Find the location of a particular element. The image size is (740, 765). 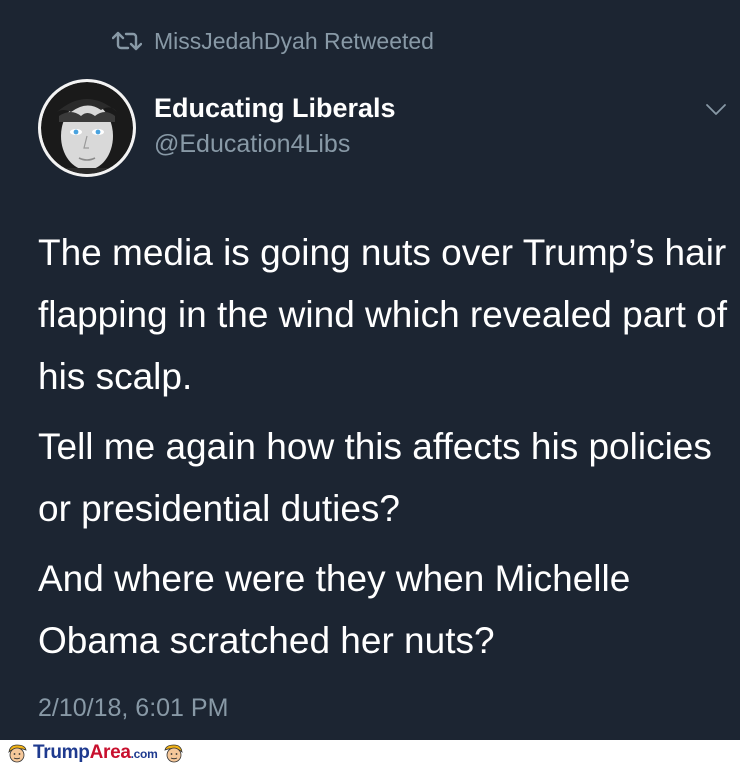

retweet-context: MissJedahDyah Retweeted is located at coordinates (273, 41).